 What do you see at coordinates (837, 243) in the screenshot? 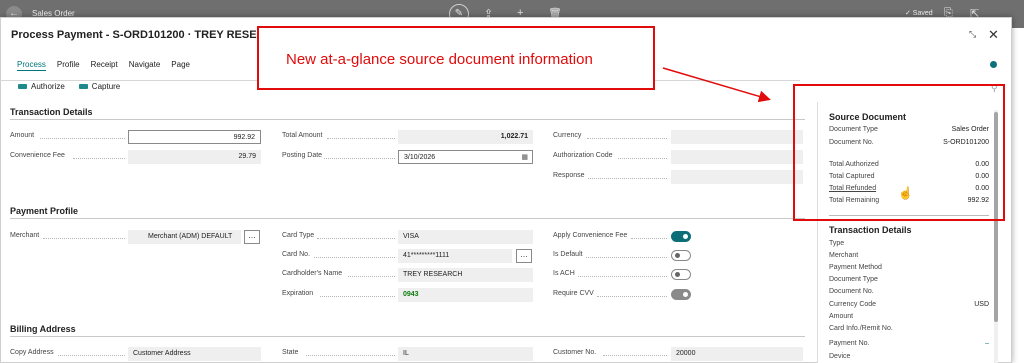
I see `fact-label: Type` at bounding box center [837, 243].